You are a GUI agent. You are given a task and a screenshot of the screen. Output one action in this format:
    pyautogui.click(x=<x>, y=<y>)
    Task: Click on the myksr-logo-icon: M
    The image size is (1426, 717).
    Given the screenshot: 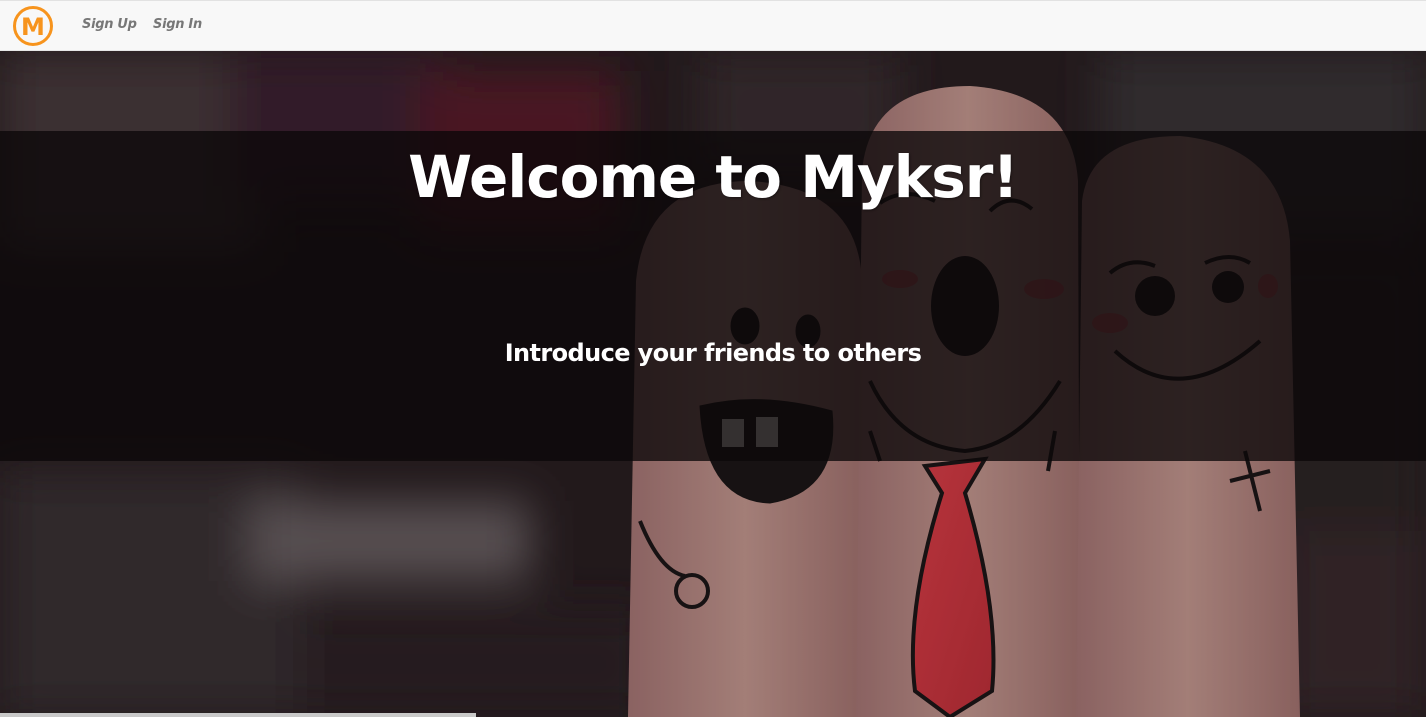 What is the action you would take?
    pyautogui.click(x=33, y=26)
    